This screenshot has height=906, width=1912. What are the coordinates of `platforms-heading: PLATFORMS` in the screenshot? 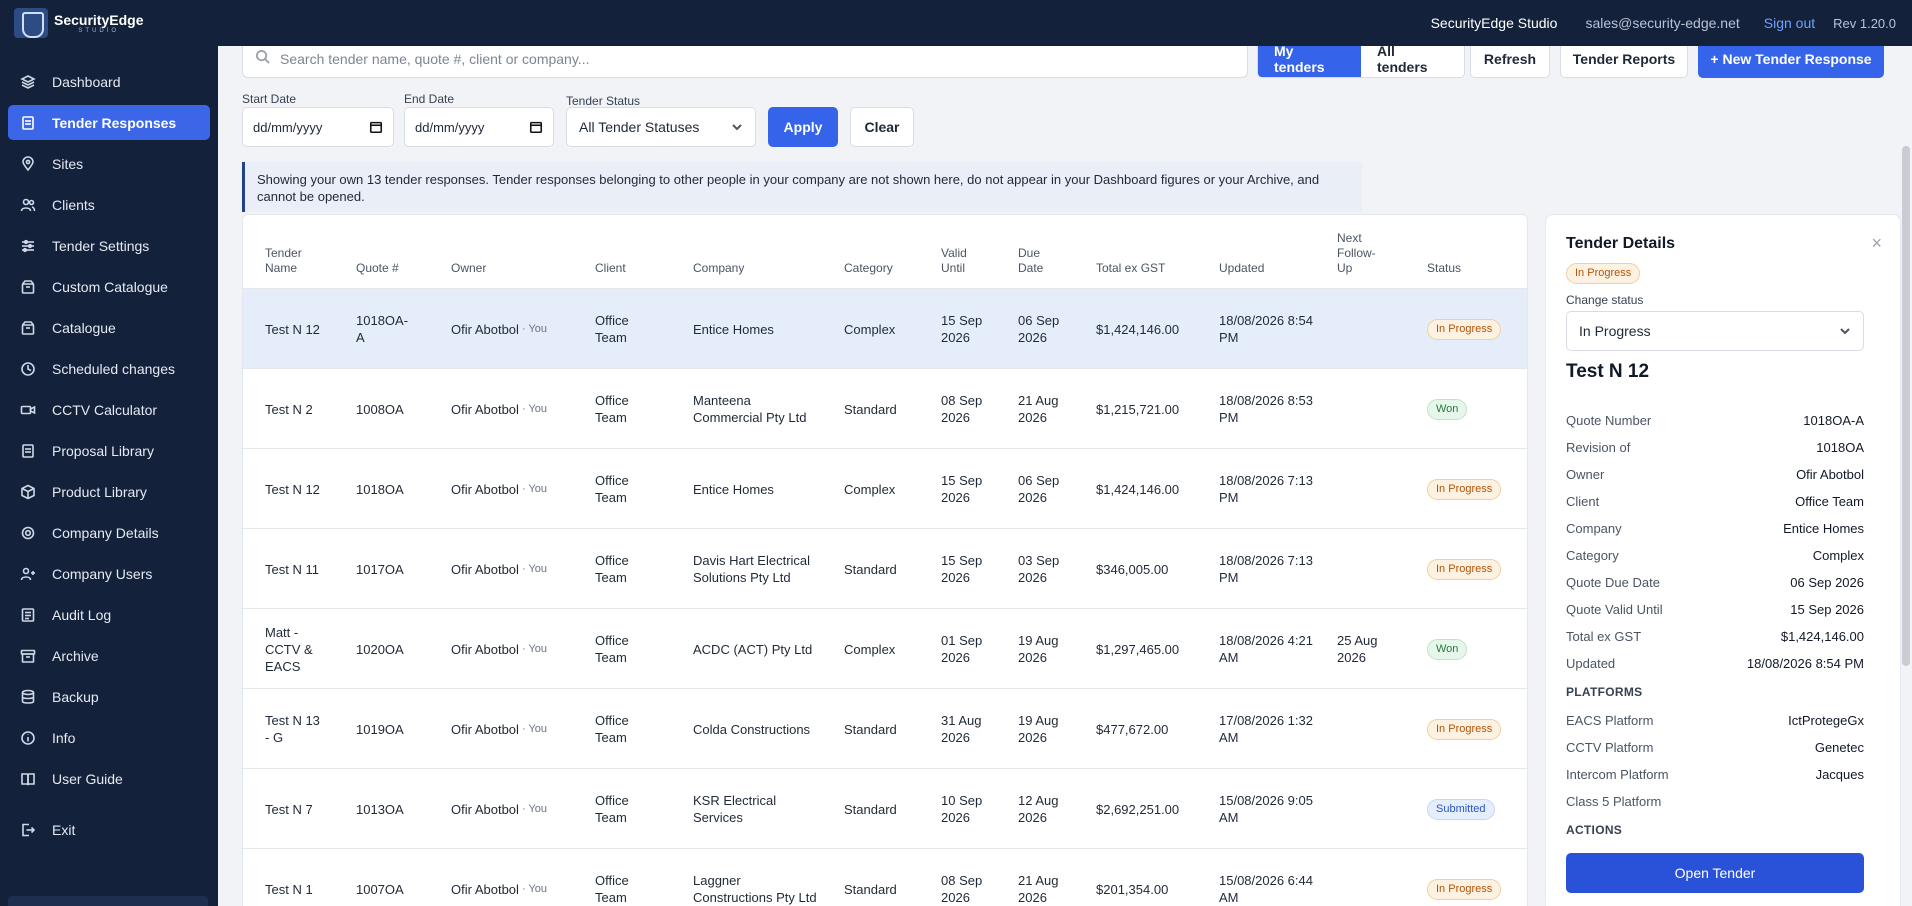 It's located at (1604, 692).